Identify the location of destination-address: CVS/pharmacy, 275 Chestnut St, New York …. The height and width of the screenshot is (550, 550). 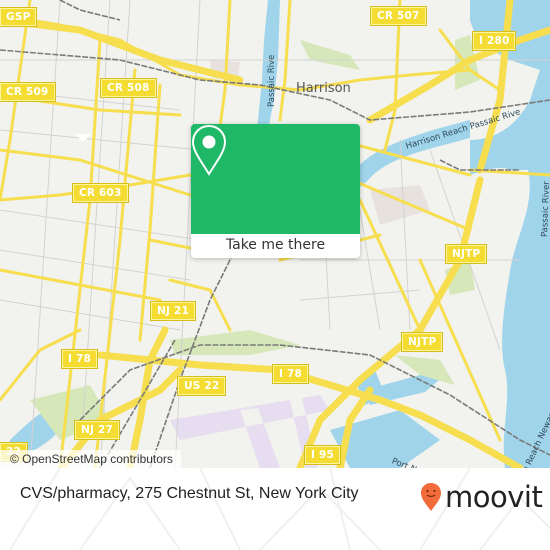
(189, 493).